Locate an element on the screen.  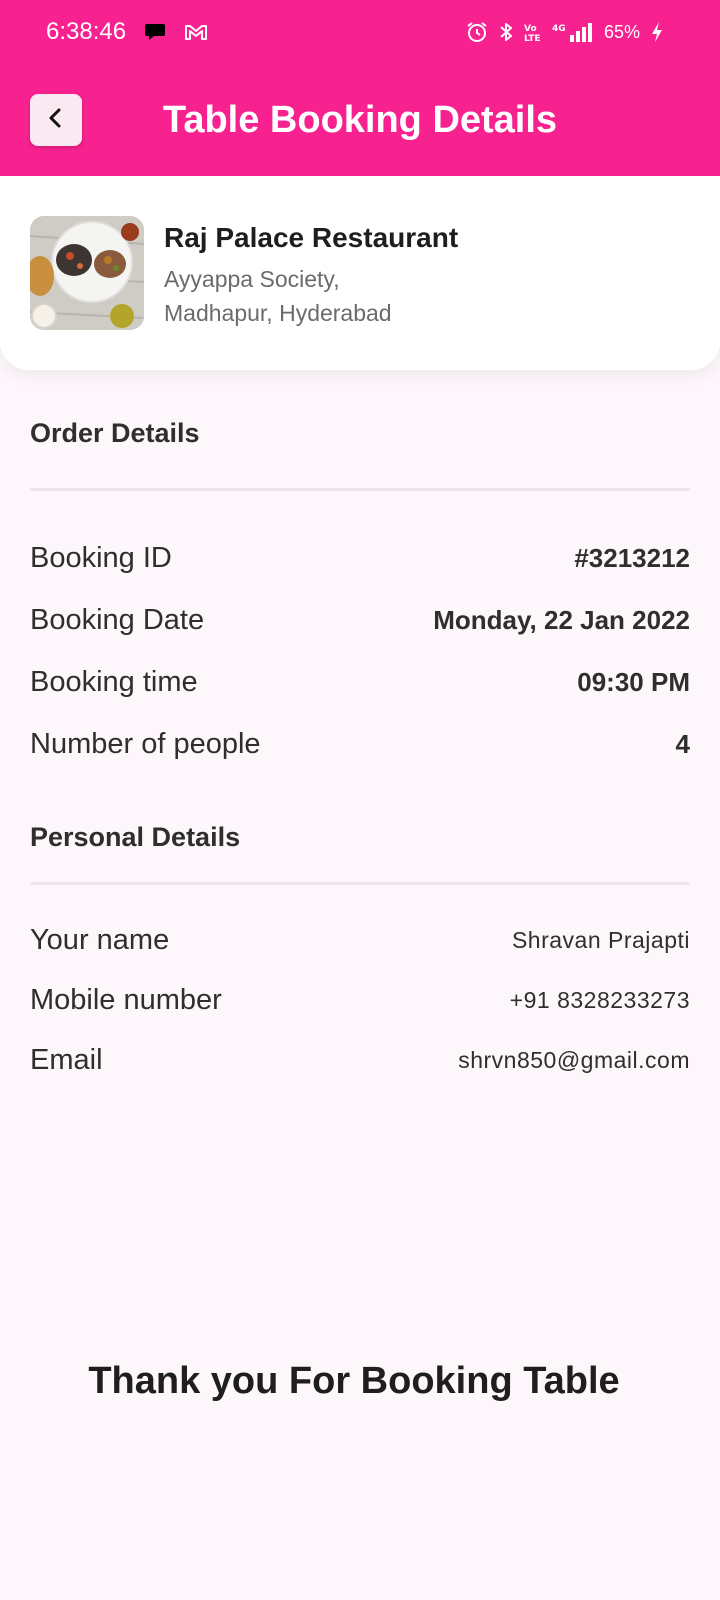
svg-text: 4G is located at coordinates (559, 29).